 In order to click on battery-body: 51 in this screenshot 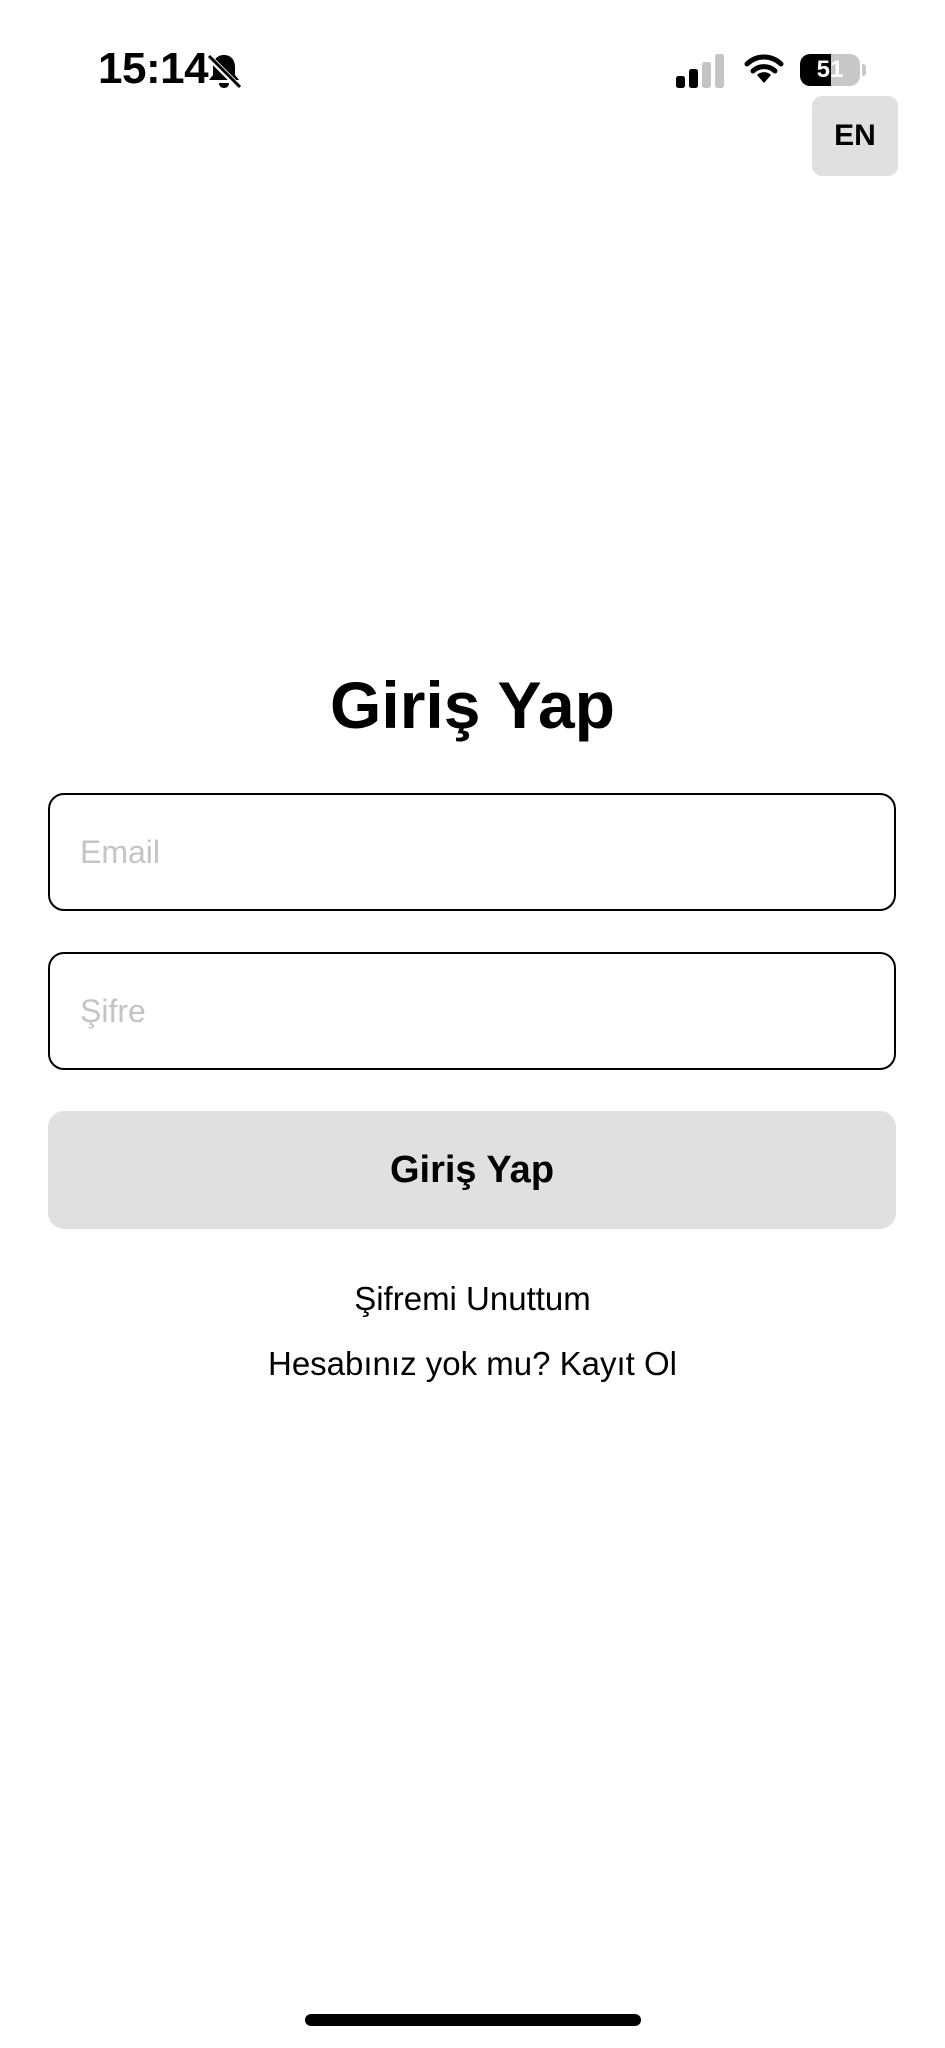, I will do `click(830, 70)`.